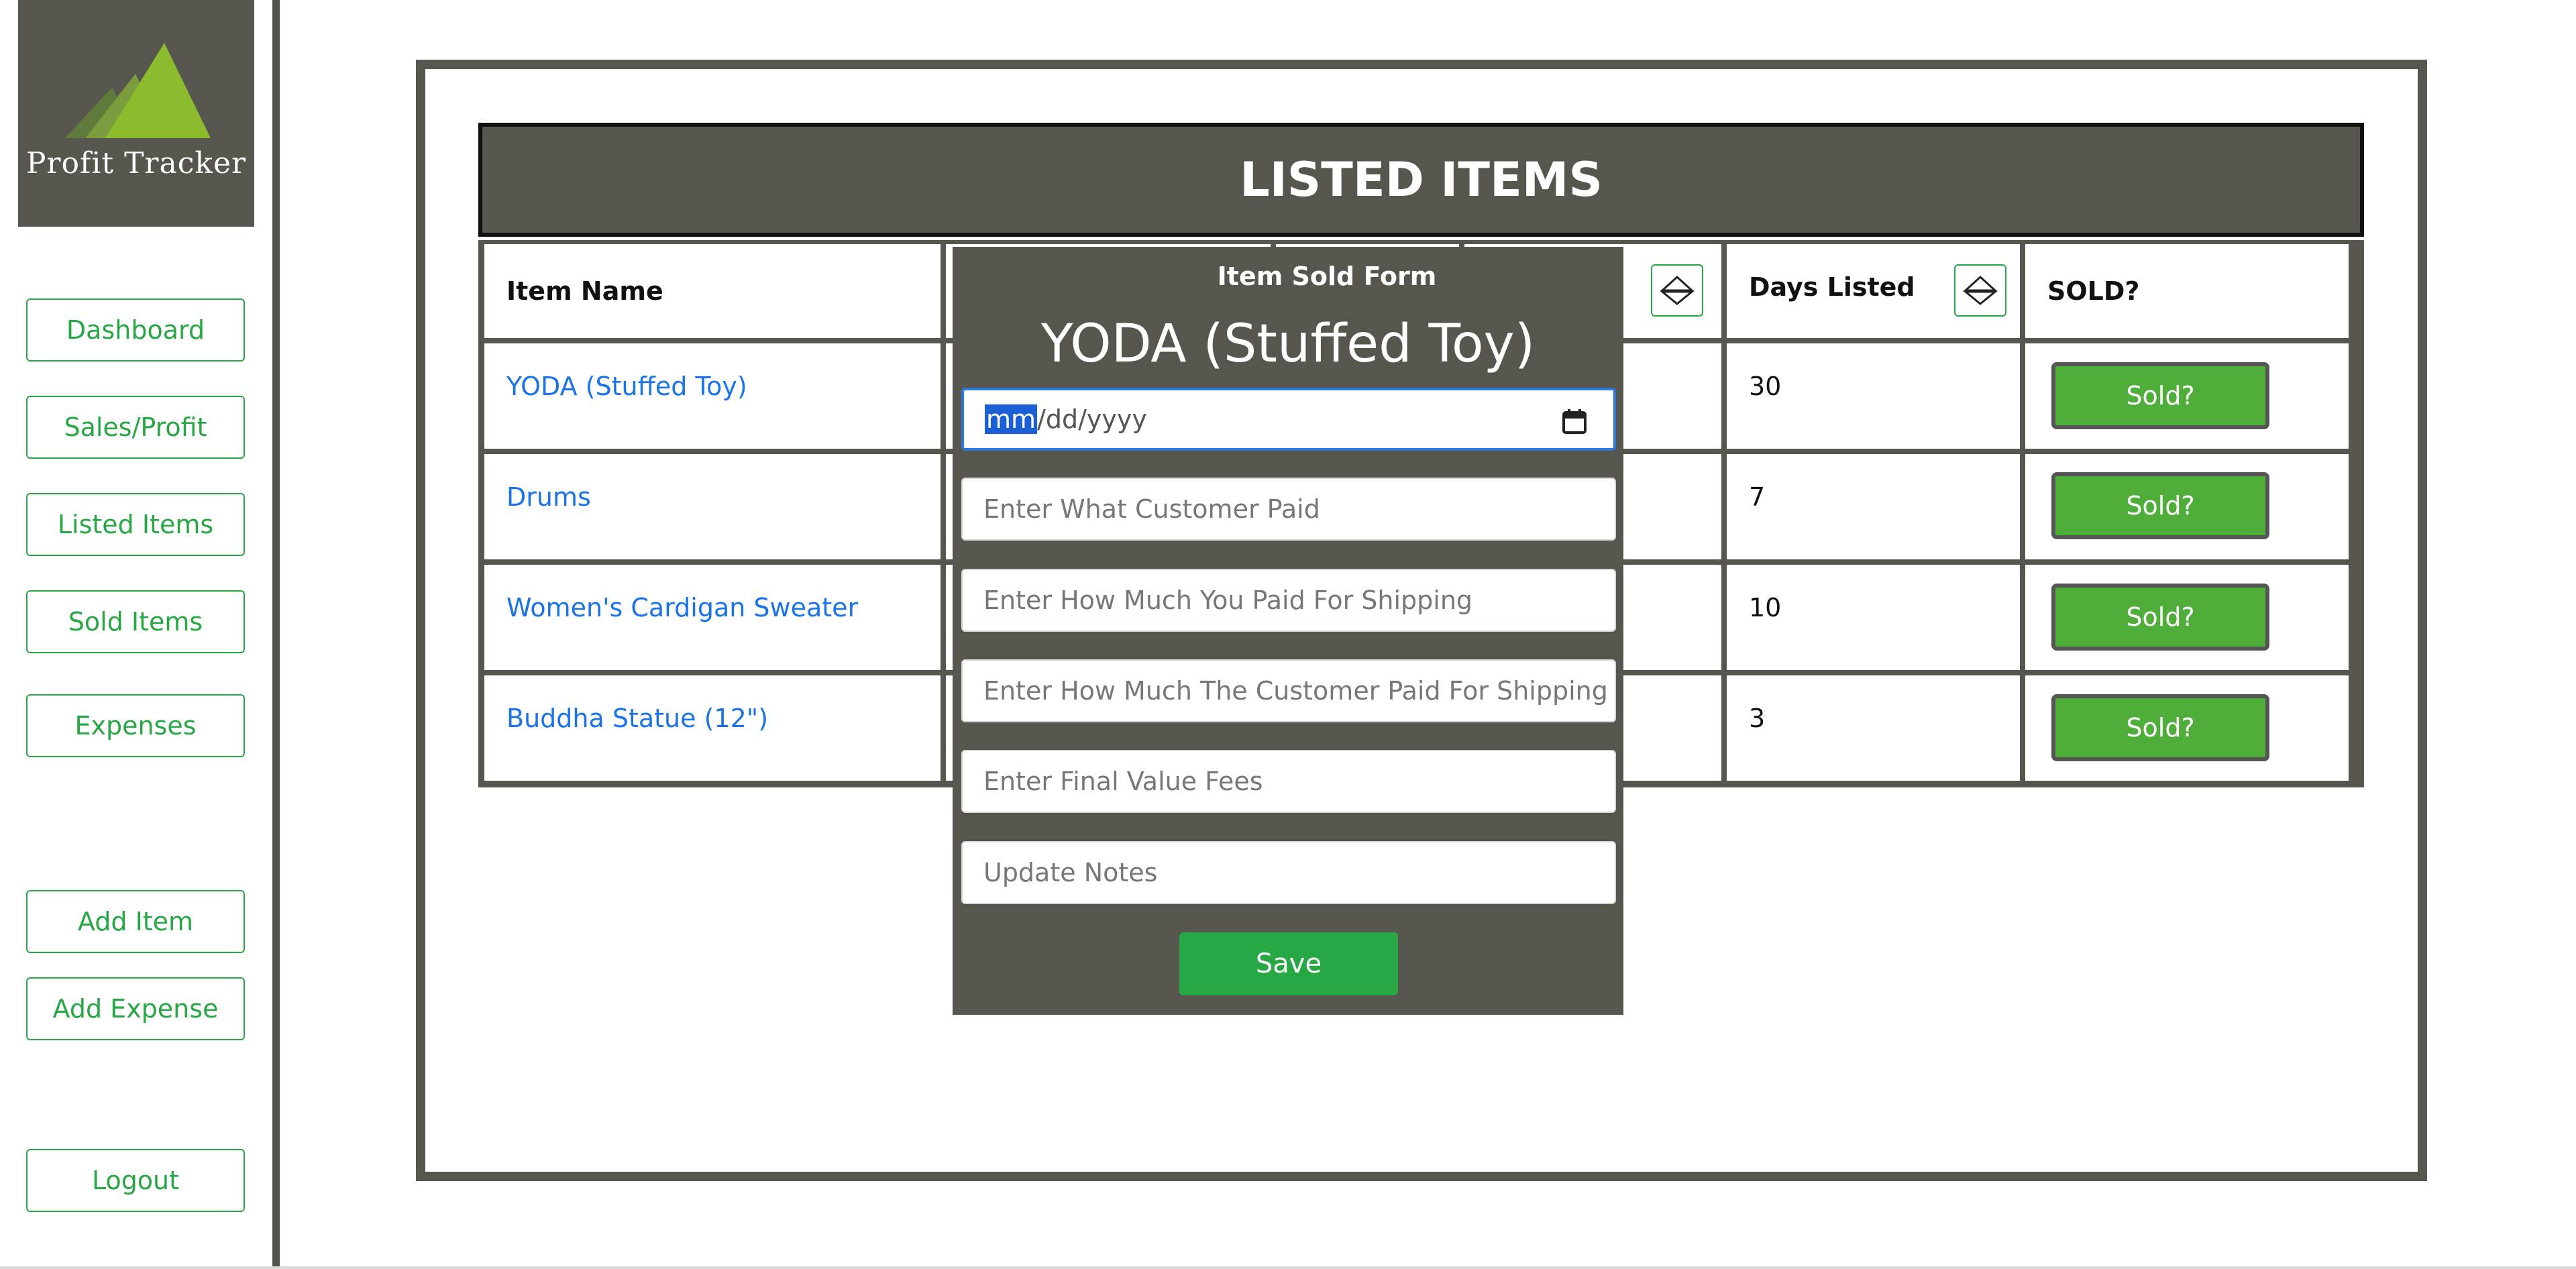  Describe the element at coordinates (1288, 509) in the screenshot. I see `customer-paid-input: Enter What Customer Paid` at that location.